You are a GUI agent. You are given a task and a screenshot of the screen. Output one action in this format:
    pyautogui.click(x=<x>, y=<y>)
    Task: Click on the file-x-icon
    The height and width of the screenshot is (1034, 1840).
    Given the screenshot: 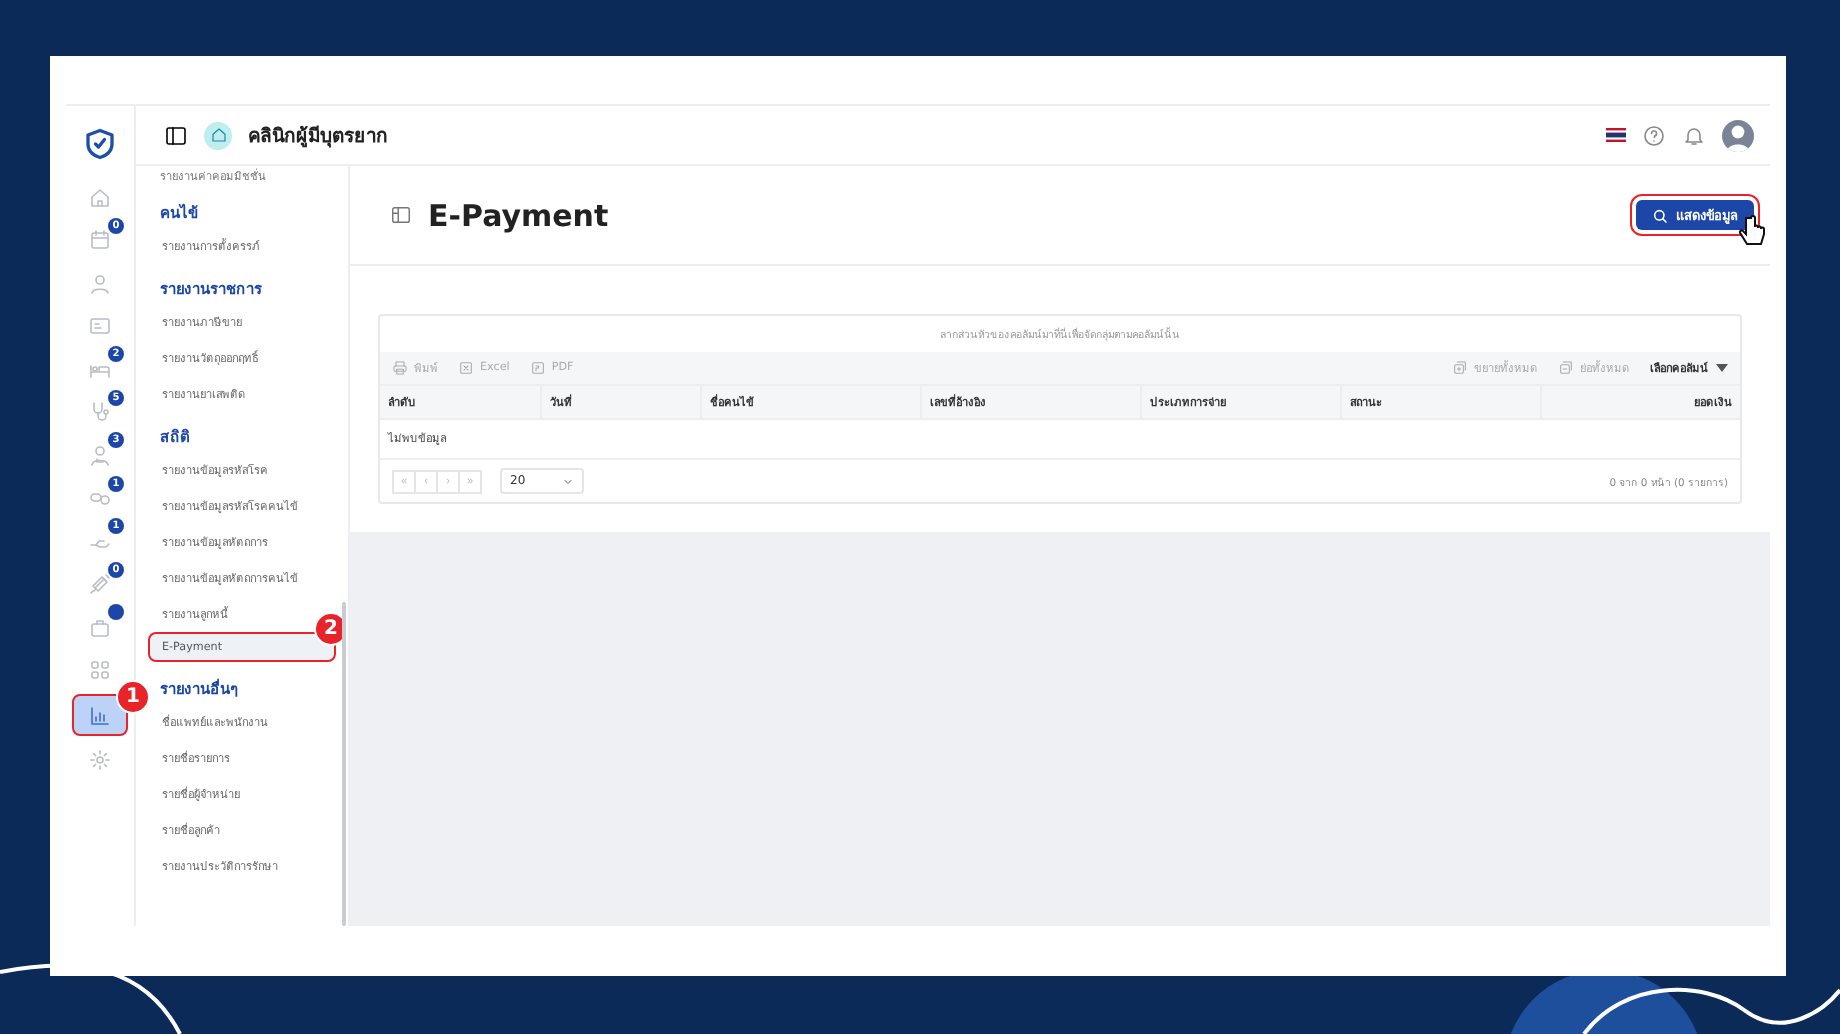 What is the action you would take?
    pyautogui.click(x=466, y=368)
    